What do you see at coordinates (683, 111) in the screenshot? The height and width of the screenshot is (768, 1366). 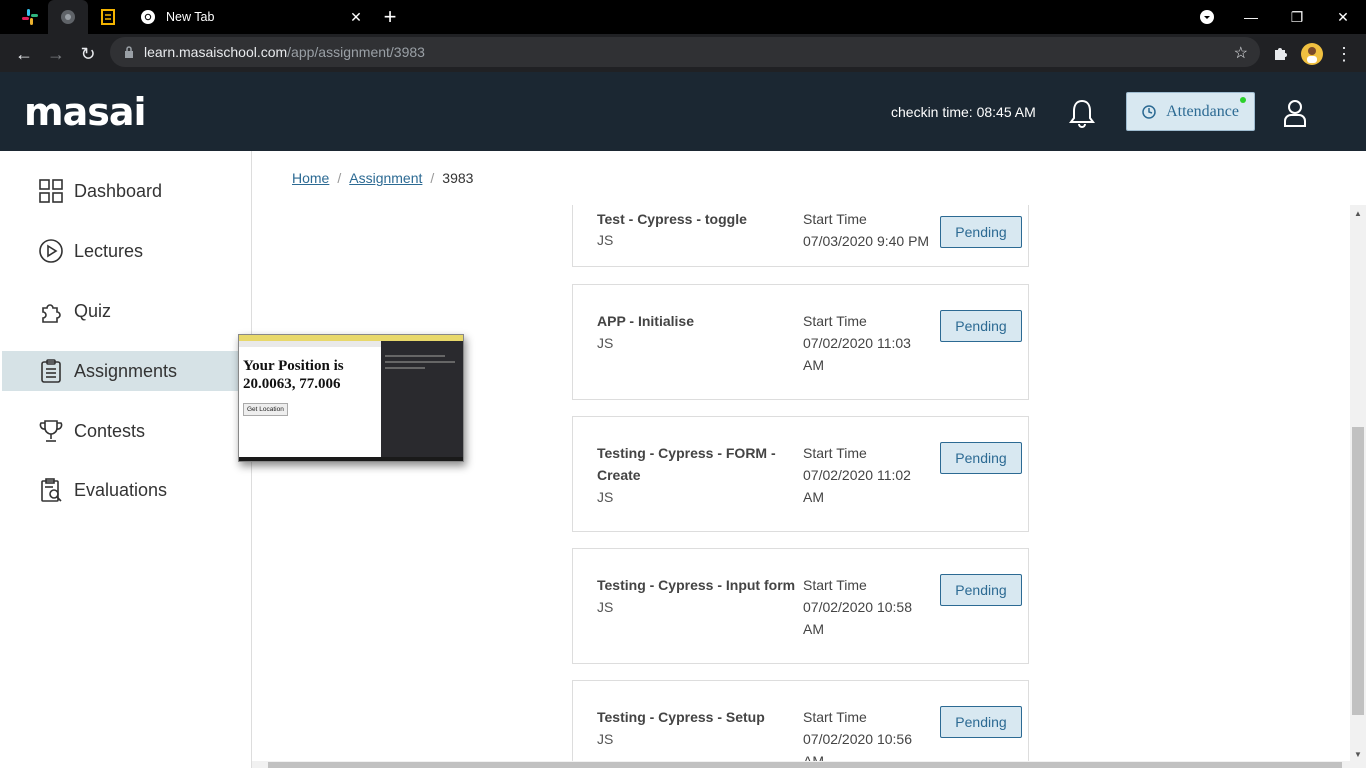 I see `app-header: masai checkin time: 08:45 AM Attendance` at bounding box center [683, 111].